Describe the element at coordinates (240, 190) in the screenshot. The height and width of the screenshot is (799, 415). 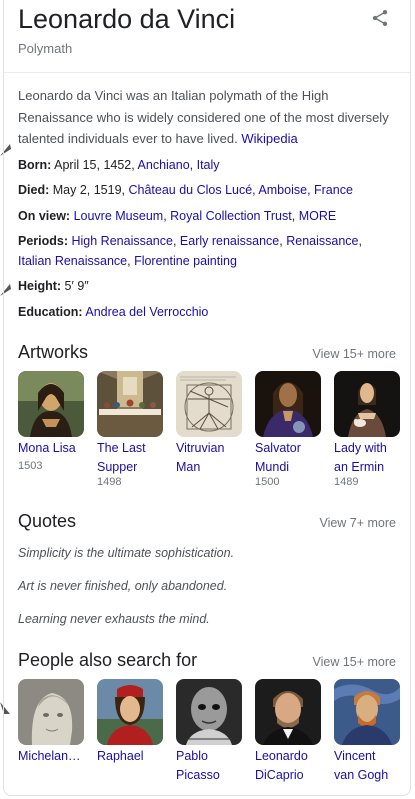
I see `deathplace-link: Château du Clos Lucé, Amboise, France` at that location.